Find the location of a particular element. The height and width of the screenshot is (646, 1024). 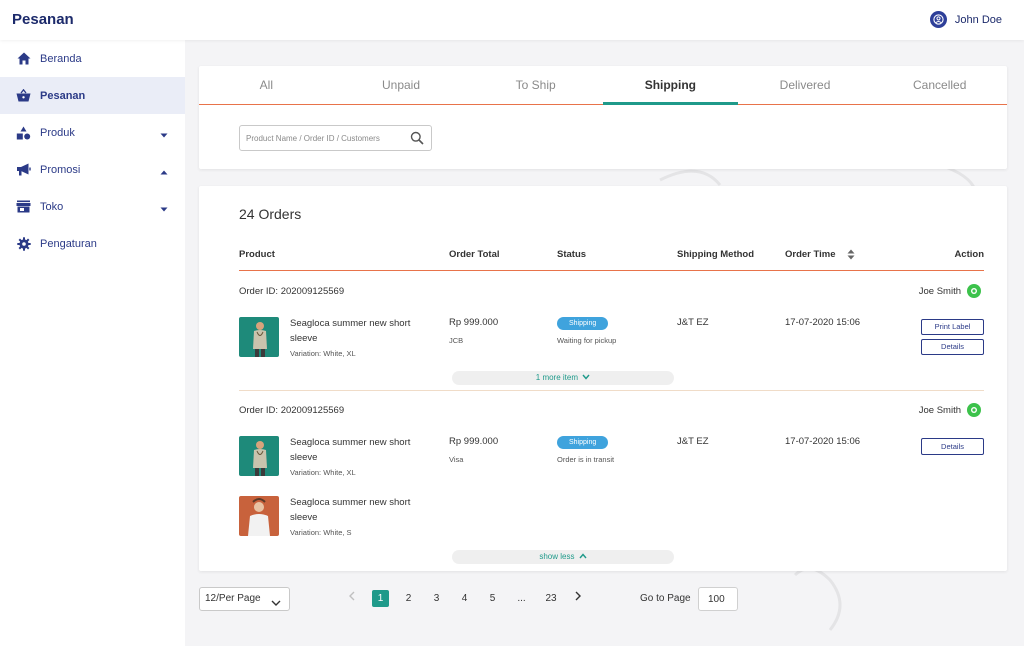

user-menu: John Doe is located at coordinates (965, 19).